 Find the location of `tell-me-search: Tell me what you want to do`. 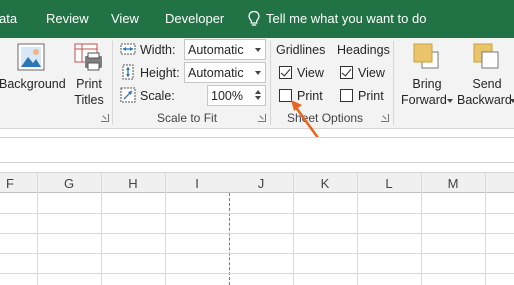

tell-me-search: Tell me what you want to do is located at coordinates (346, 18).